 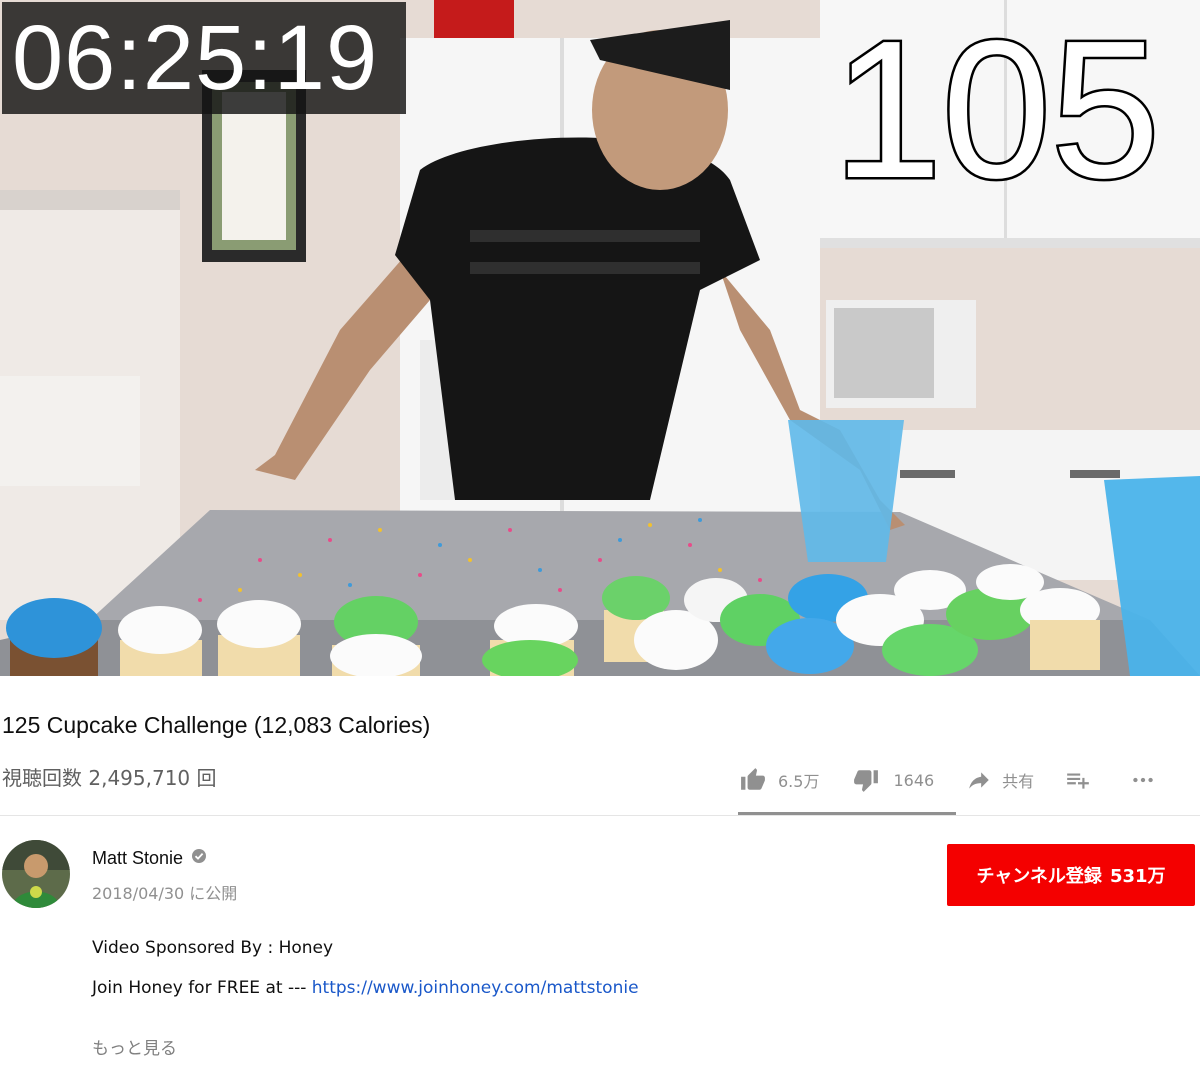 What do you see at coordinates (1000, 780) in the screenshot?
I see `share-button: 共有` at bounding box center [1000, 780].